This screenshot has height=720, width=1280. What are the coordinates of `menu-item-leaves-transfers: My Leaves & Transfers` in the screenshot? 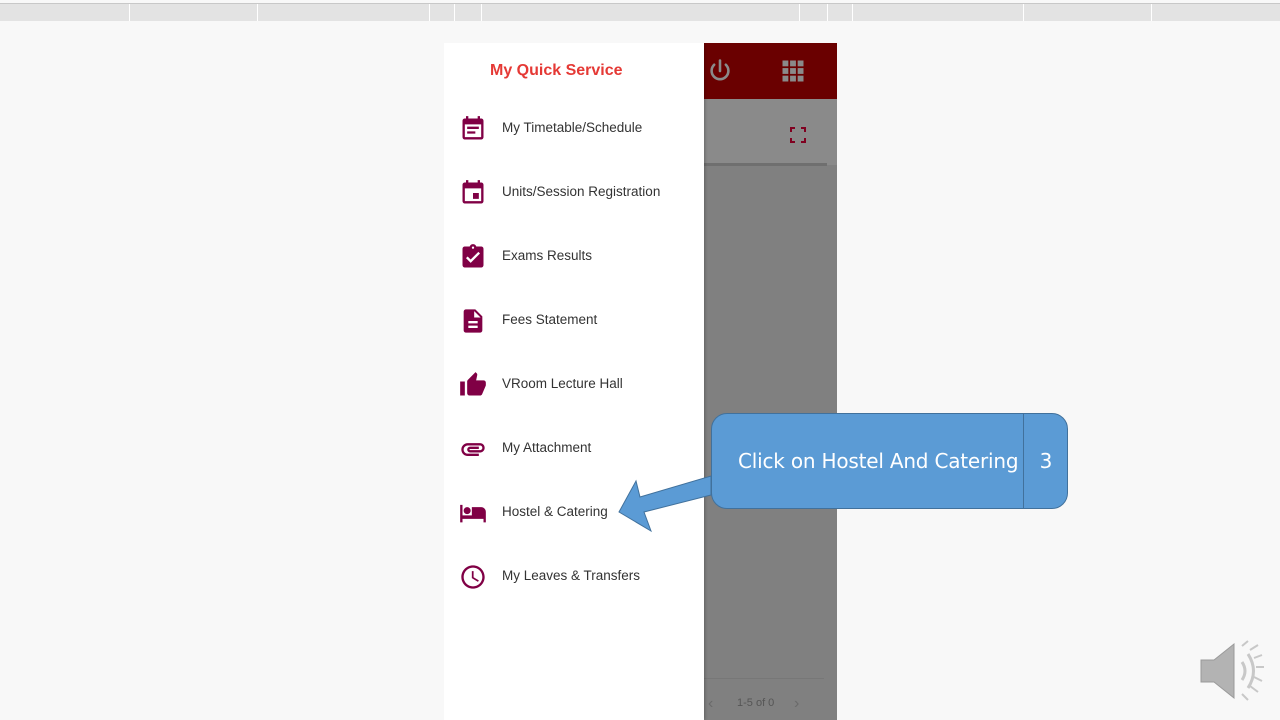 It's located at (574, 576).